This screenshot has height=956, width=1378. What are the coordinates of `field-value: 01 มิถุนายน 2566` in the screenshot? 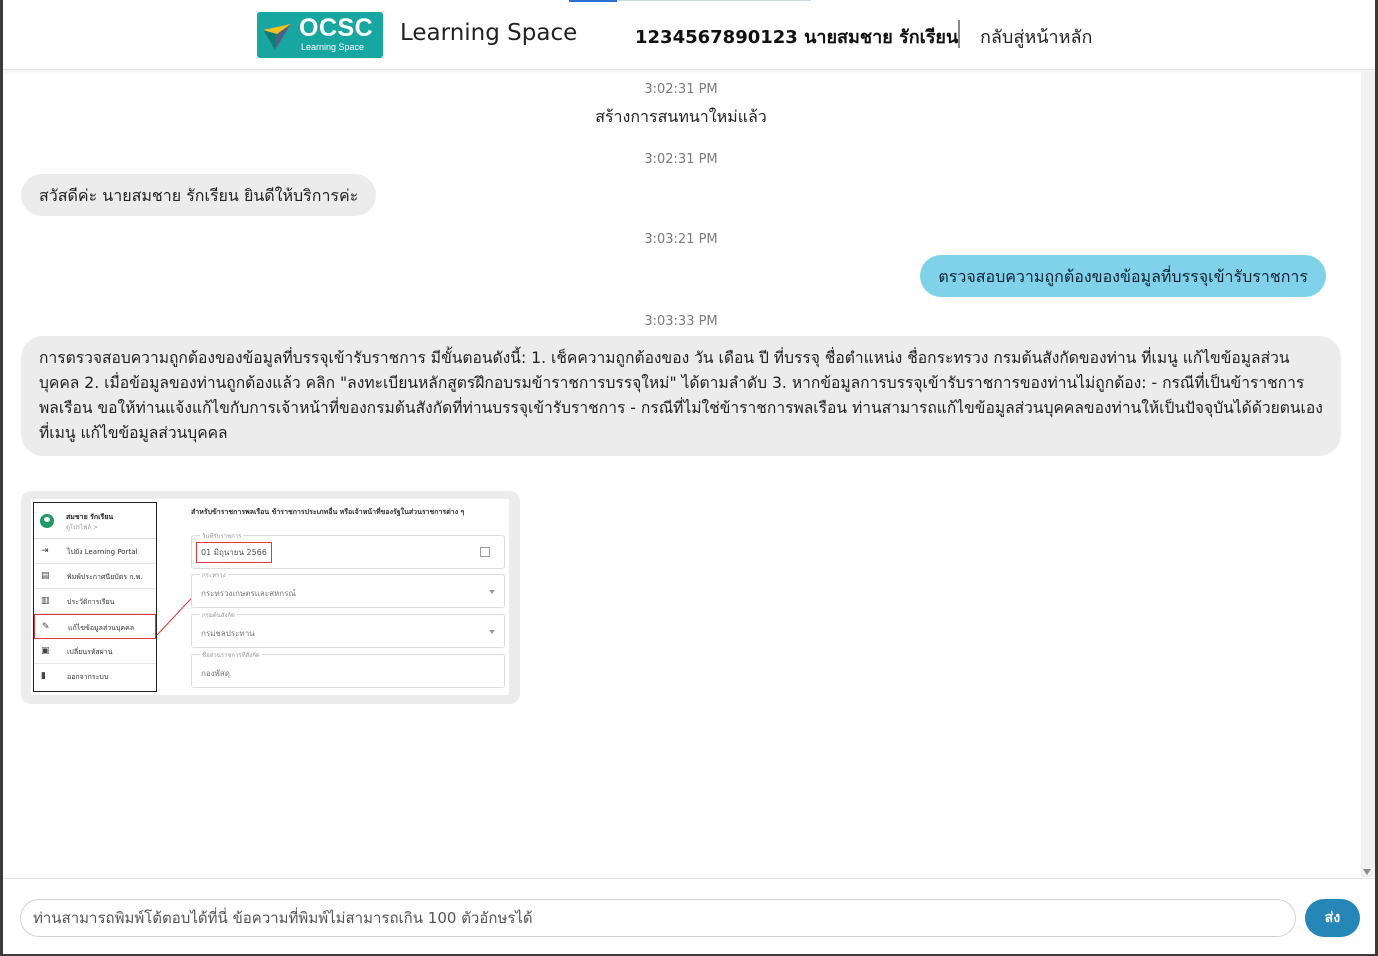 It's located at (234, 552).